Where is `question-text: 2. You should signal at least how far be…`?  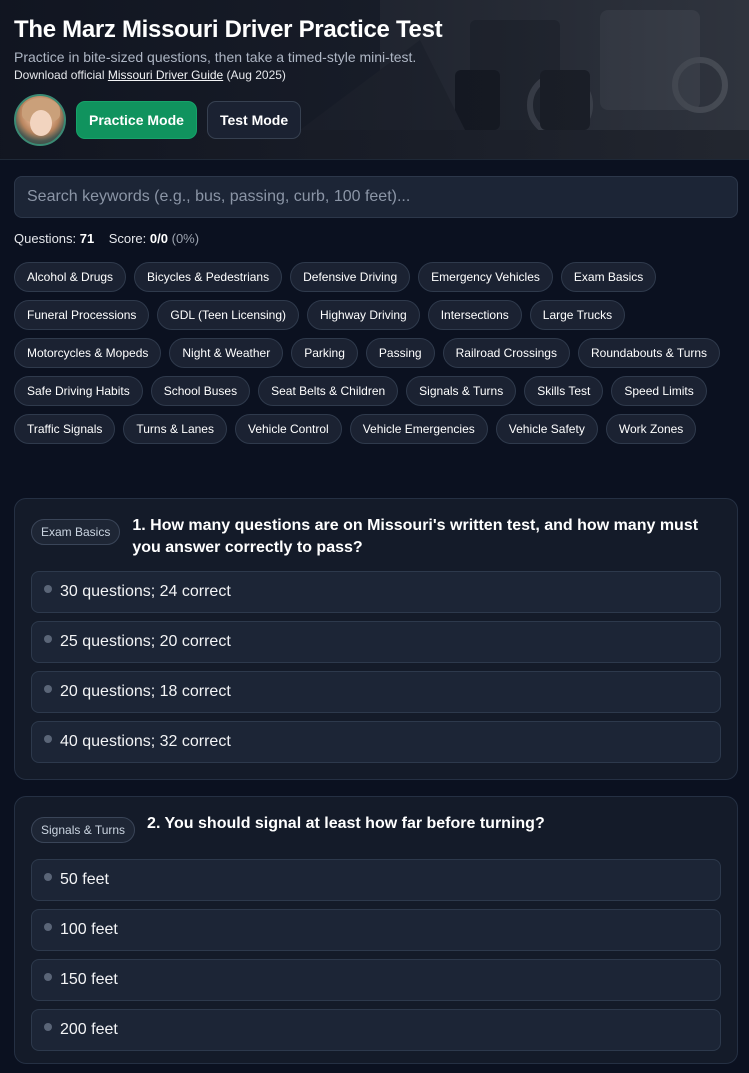
question-text: 2. You should signal at least how far be… is located at coordinates (346, 823).